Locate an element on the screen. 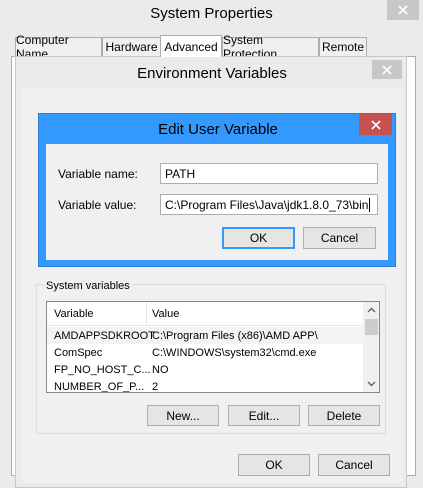 This screenshot has width=423, height=488. tab-advanced: Advanced is located at coordinates (191, 46).